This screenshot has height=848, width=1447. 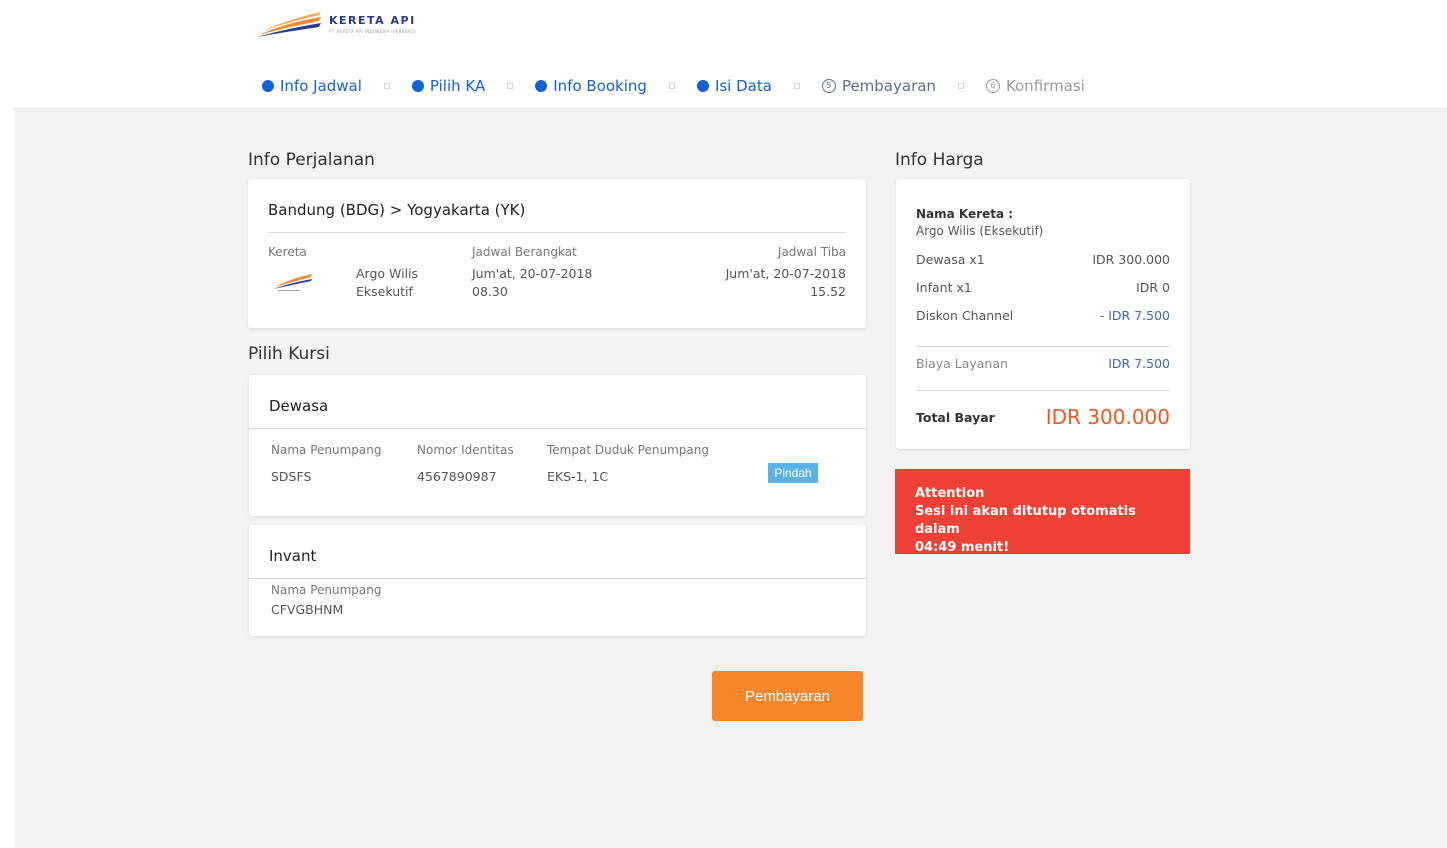 What do you see at coordinates (457, 86) in the screenshot?
I see `step-label: Pilih KA` at bounding box center [457, 86].